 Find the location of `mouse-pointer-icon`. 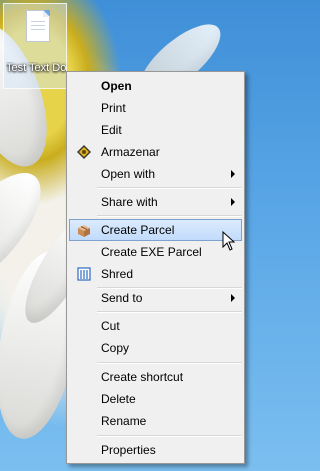

mouse-pointer-icon is located at coordinates (229, 243).